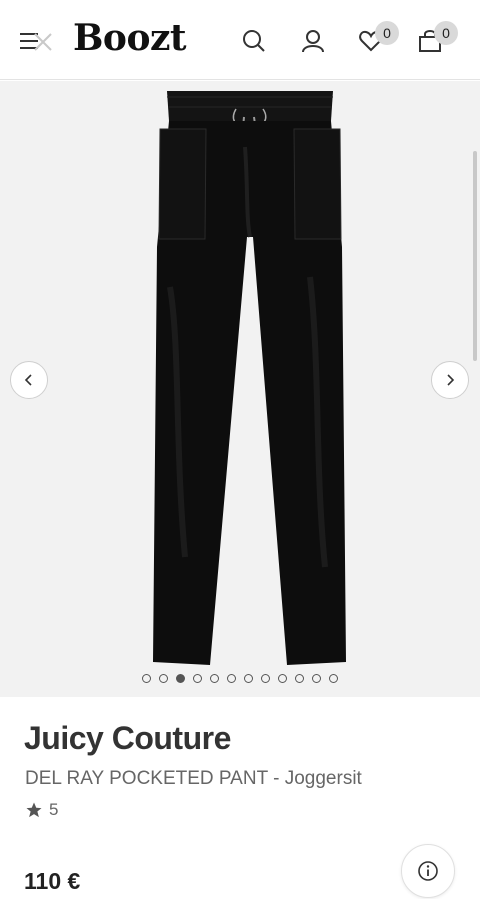  I want to click on rating-value: 5, so click(54, 809).